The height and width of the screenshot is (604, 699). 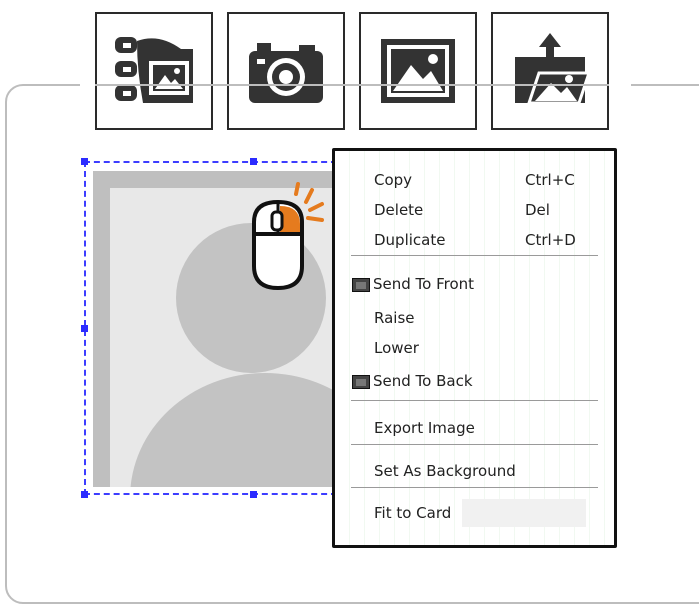 I want to click on menu-item-label: Copy, so click(x=393, y=180).